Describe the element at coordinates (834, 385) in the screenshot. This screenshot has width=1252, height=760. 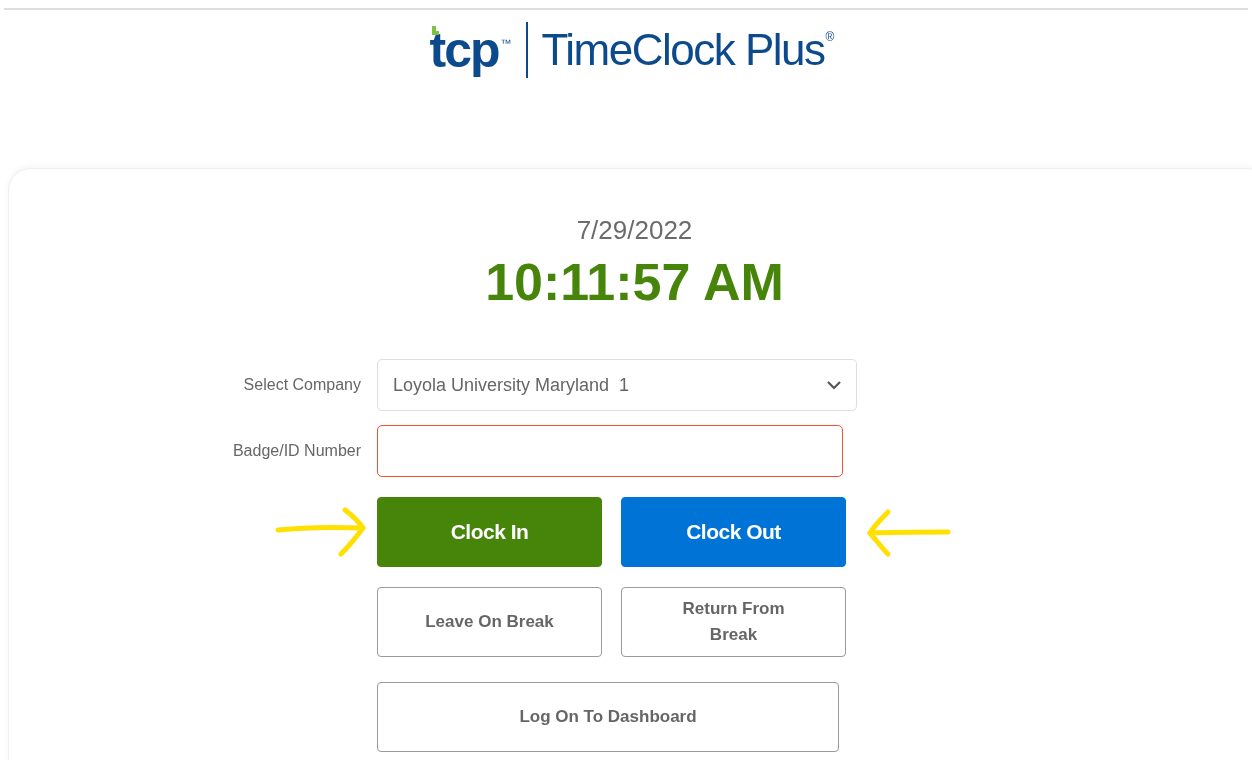
I see `chevron-down-icon` at that location.